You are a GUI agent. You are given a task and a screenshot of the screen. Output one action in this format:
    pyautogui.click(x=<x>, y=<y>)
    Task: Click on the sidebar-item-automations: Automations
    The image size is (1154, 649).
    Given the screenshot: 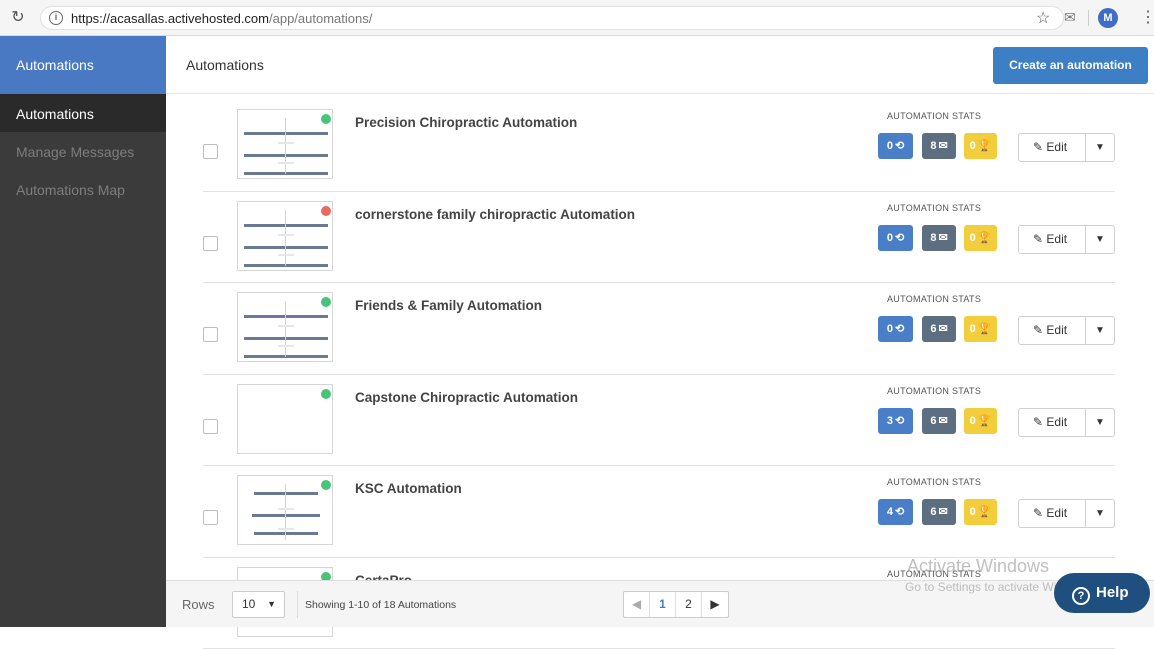 What is the action you would take?
    pyautogui.click(x=83, y=113)
    